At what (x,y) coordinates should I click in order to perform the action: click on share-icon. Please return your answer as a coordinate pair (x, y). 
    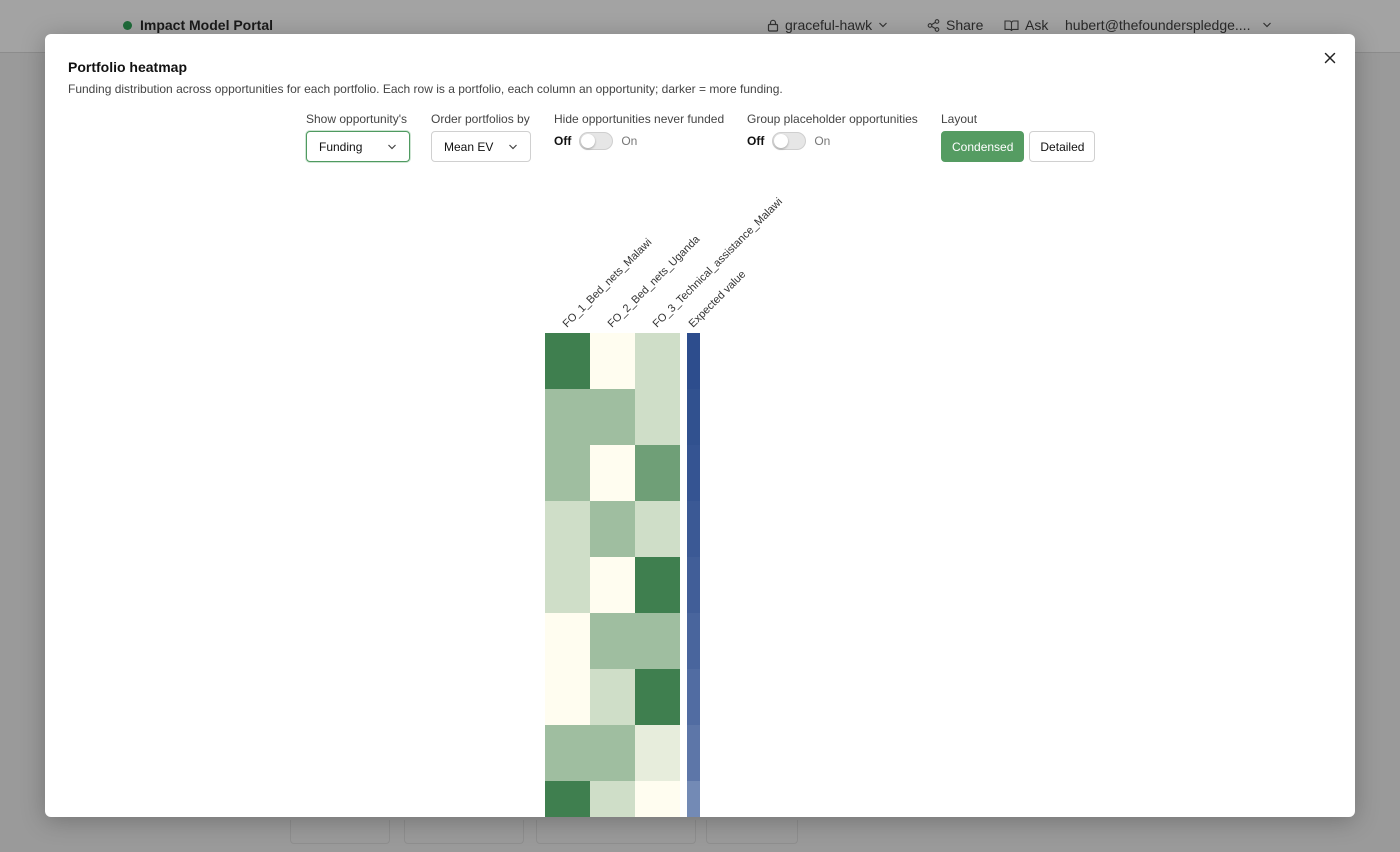
    Looking at the image, I should click on (933, 25).